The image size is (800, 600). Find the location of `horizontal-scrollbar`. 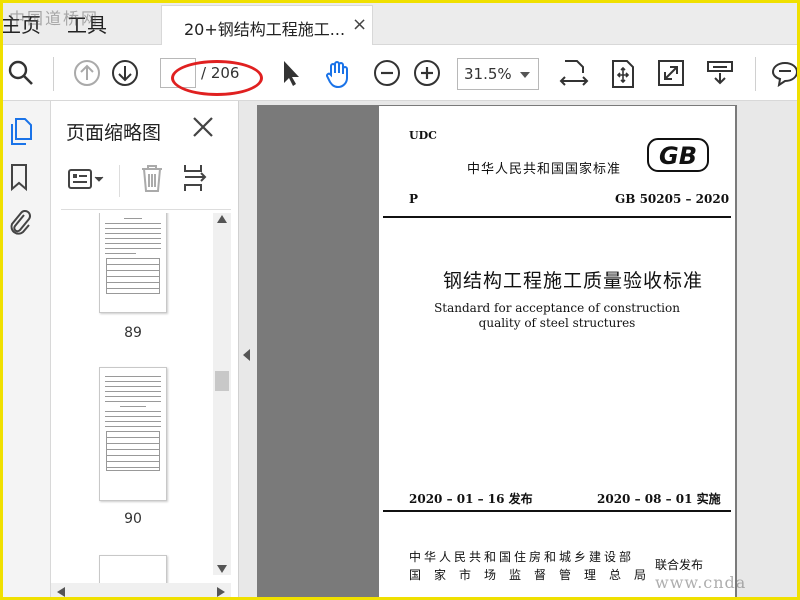

horizontal-scrollbar is located at coordinates (141, 590).